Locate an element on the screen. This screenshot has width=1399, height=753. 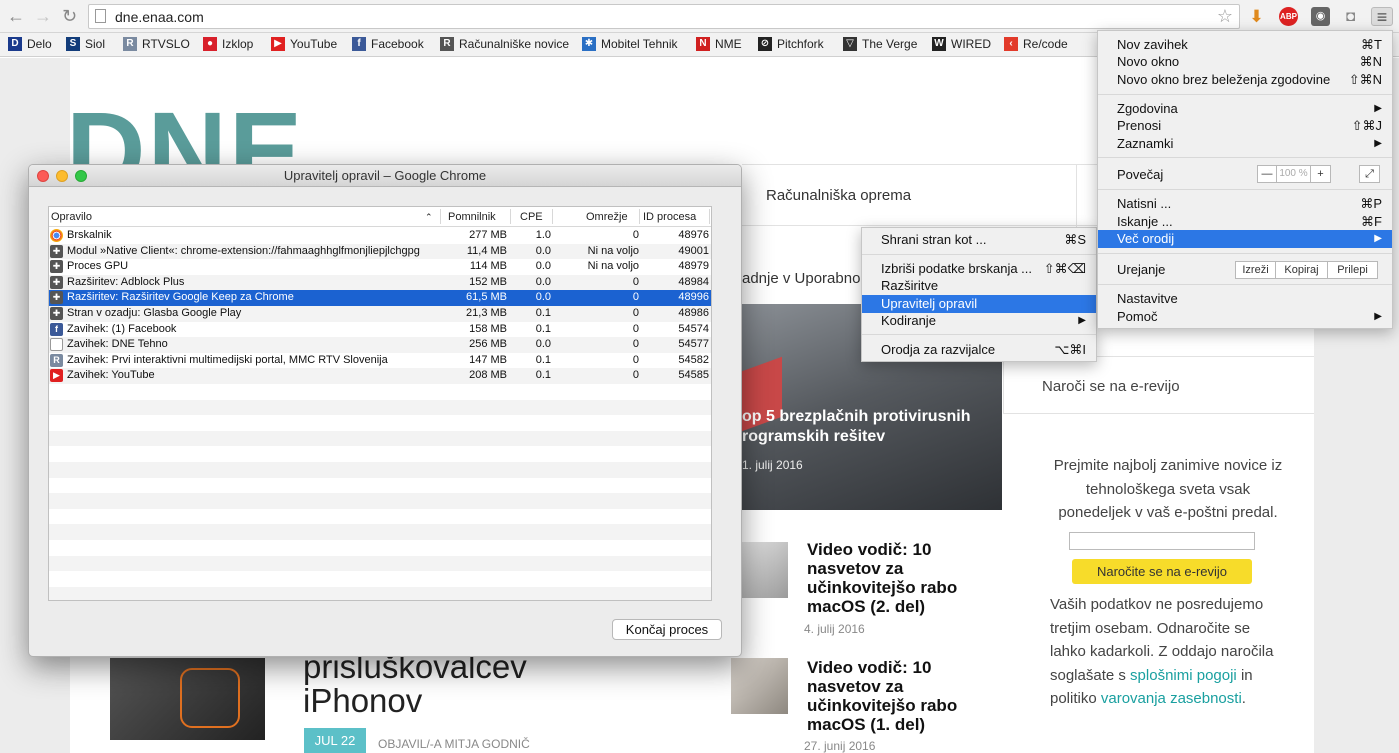
menu-item-find: Iskanje ... ⌘F is located at coordinates (1245, 222).